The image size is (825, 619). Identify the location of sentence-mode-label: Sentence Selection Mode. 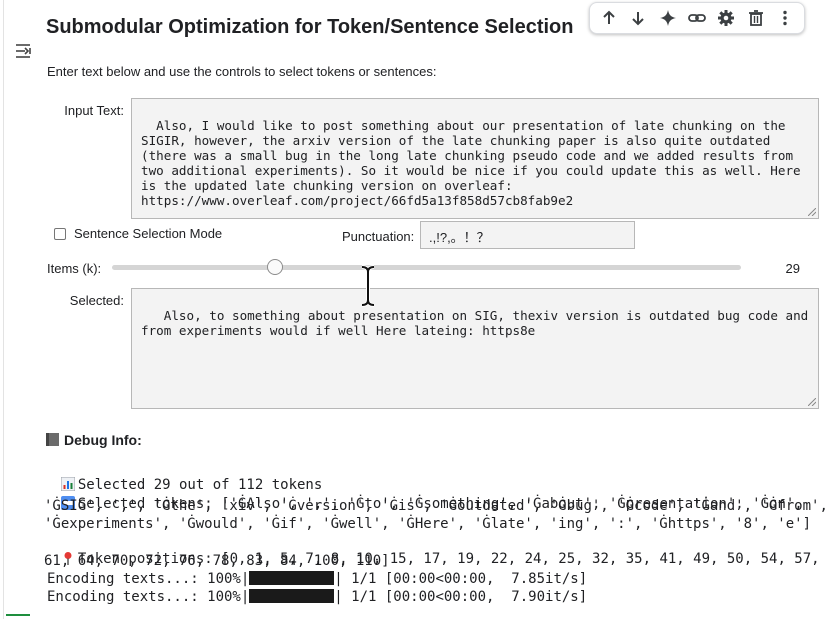
(148, 233).